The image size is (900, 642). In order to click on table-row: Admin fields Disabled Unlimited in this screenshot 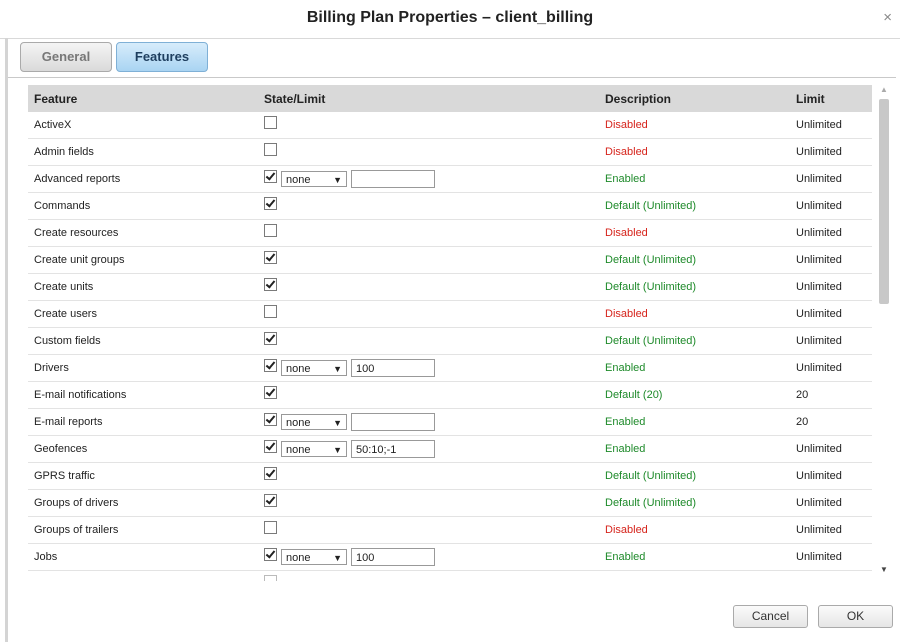, I will do `click(450, 152)`.